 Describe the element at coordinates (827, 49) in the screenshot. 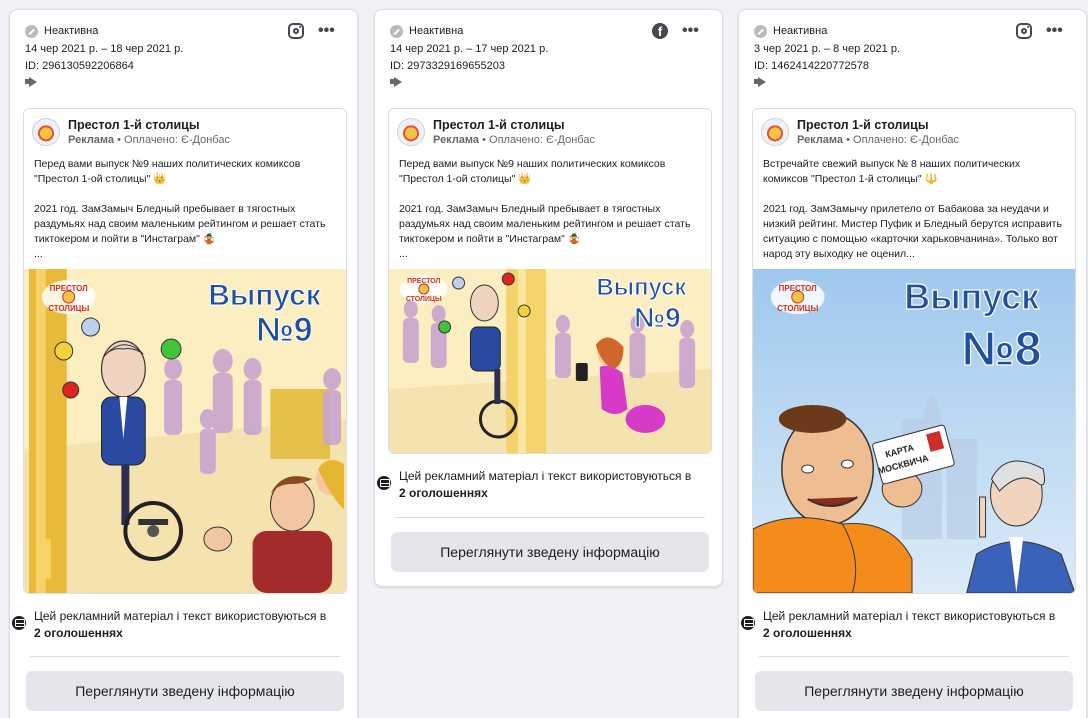

I see `run-dates: 3 чер 2021 р. – 8 чер 2021 р.` at that location.